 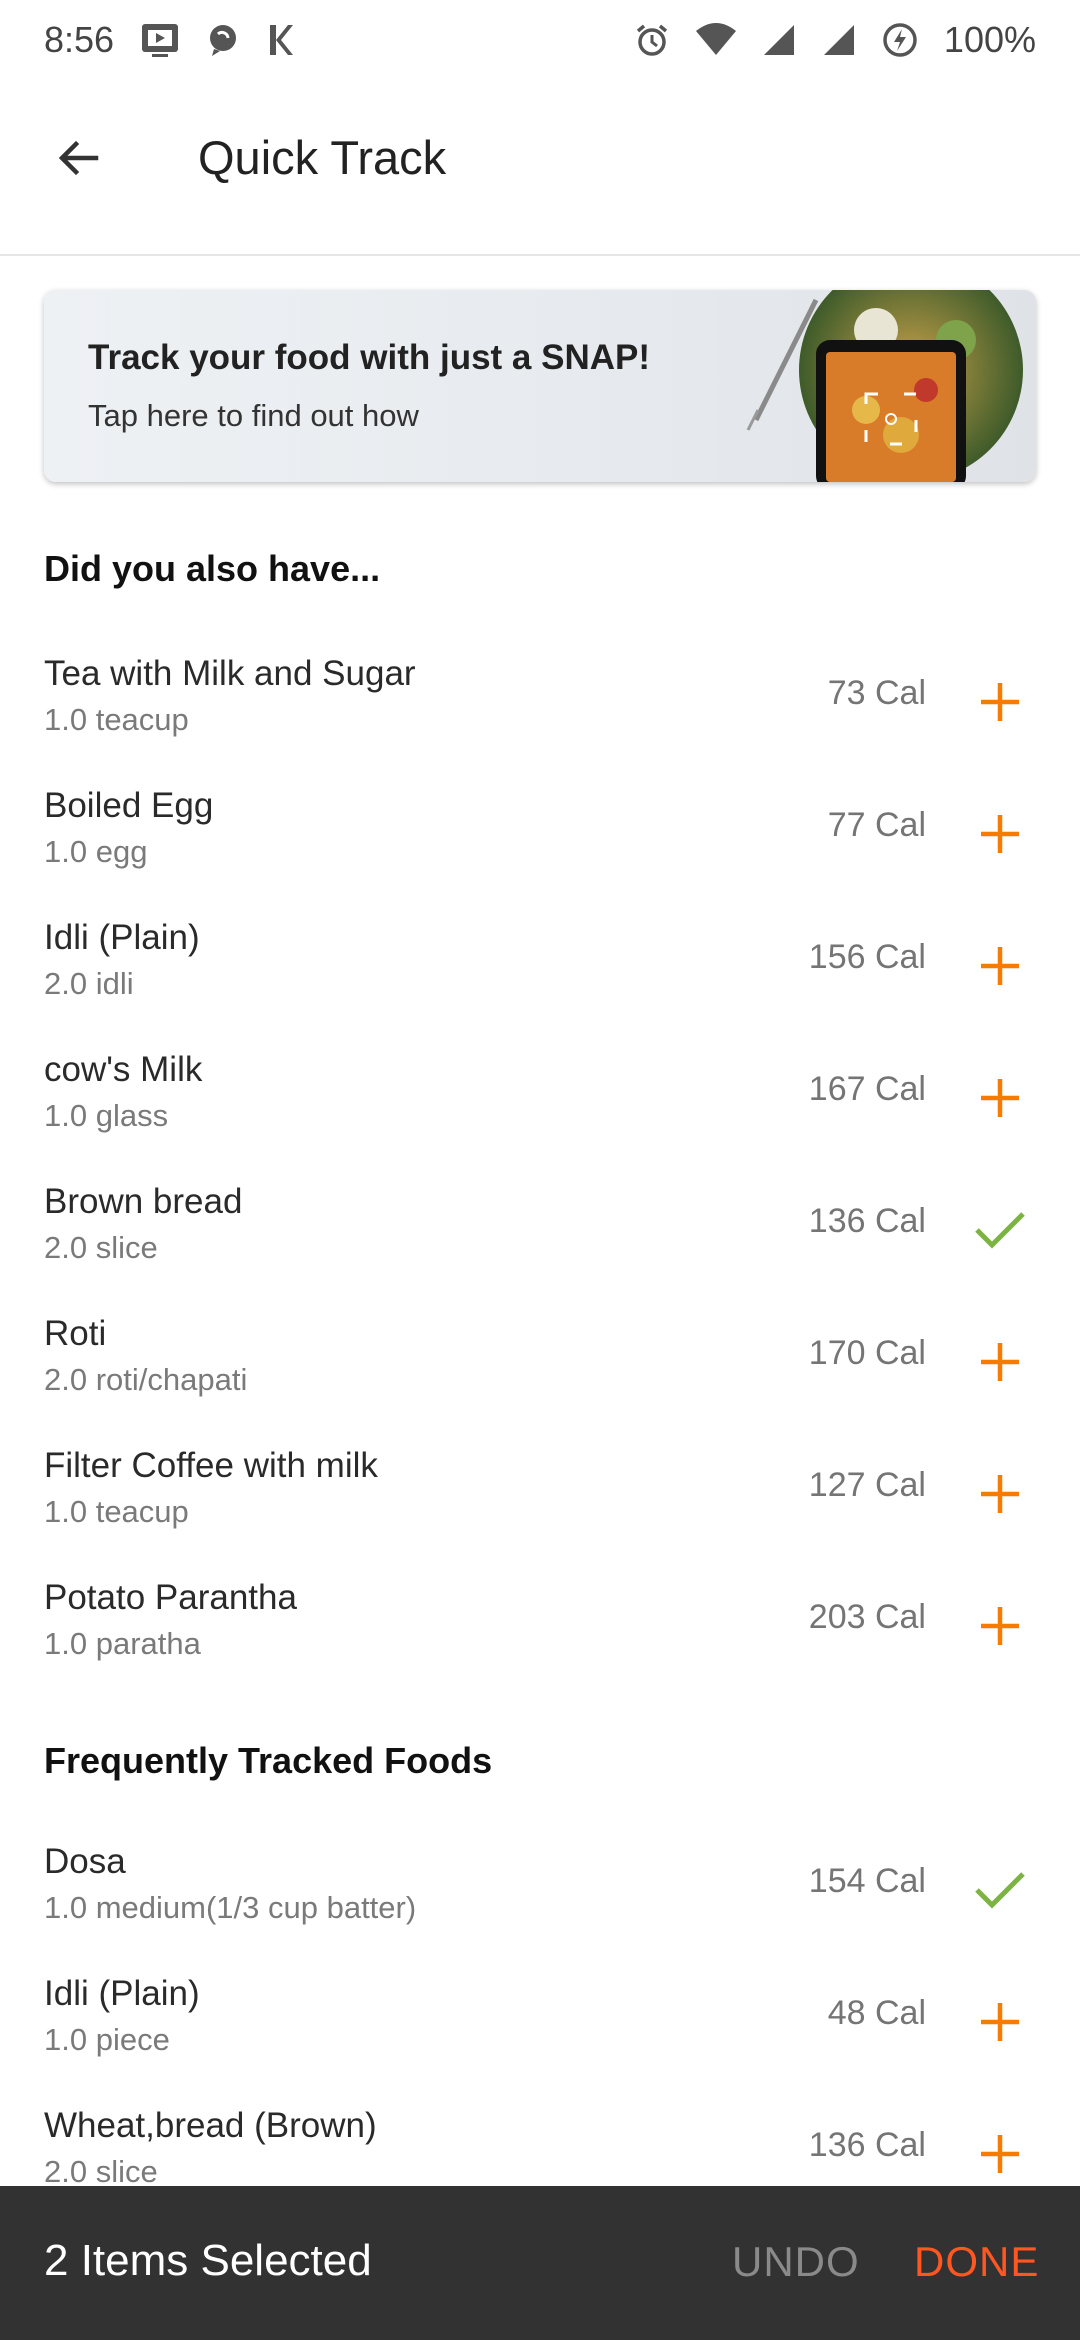 I want to click on food-quantity: 2.0 idli, so click(x=89, y=983).